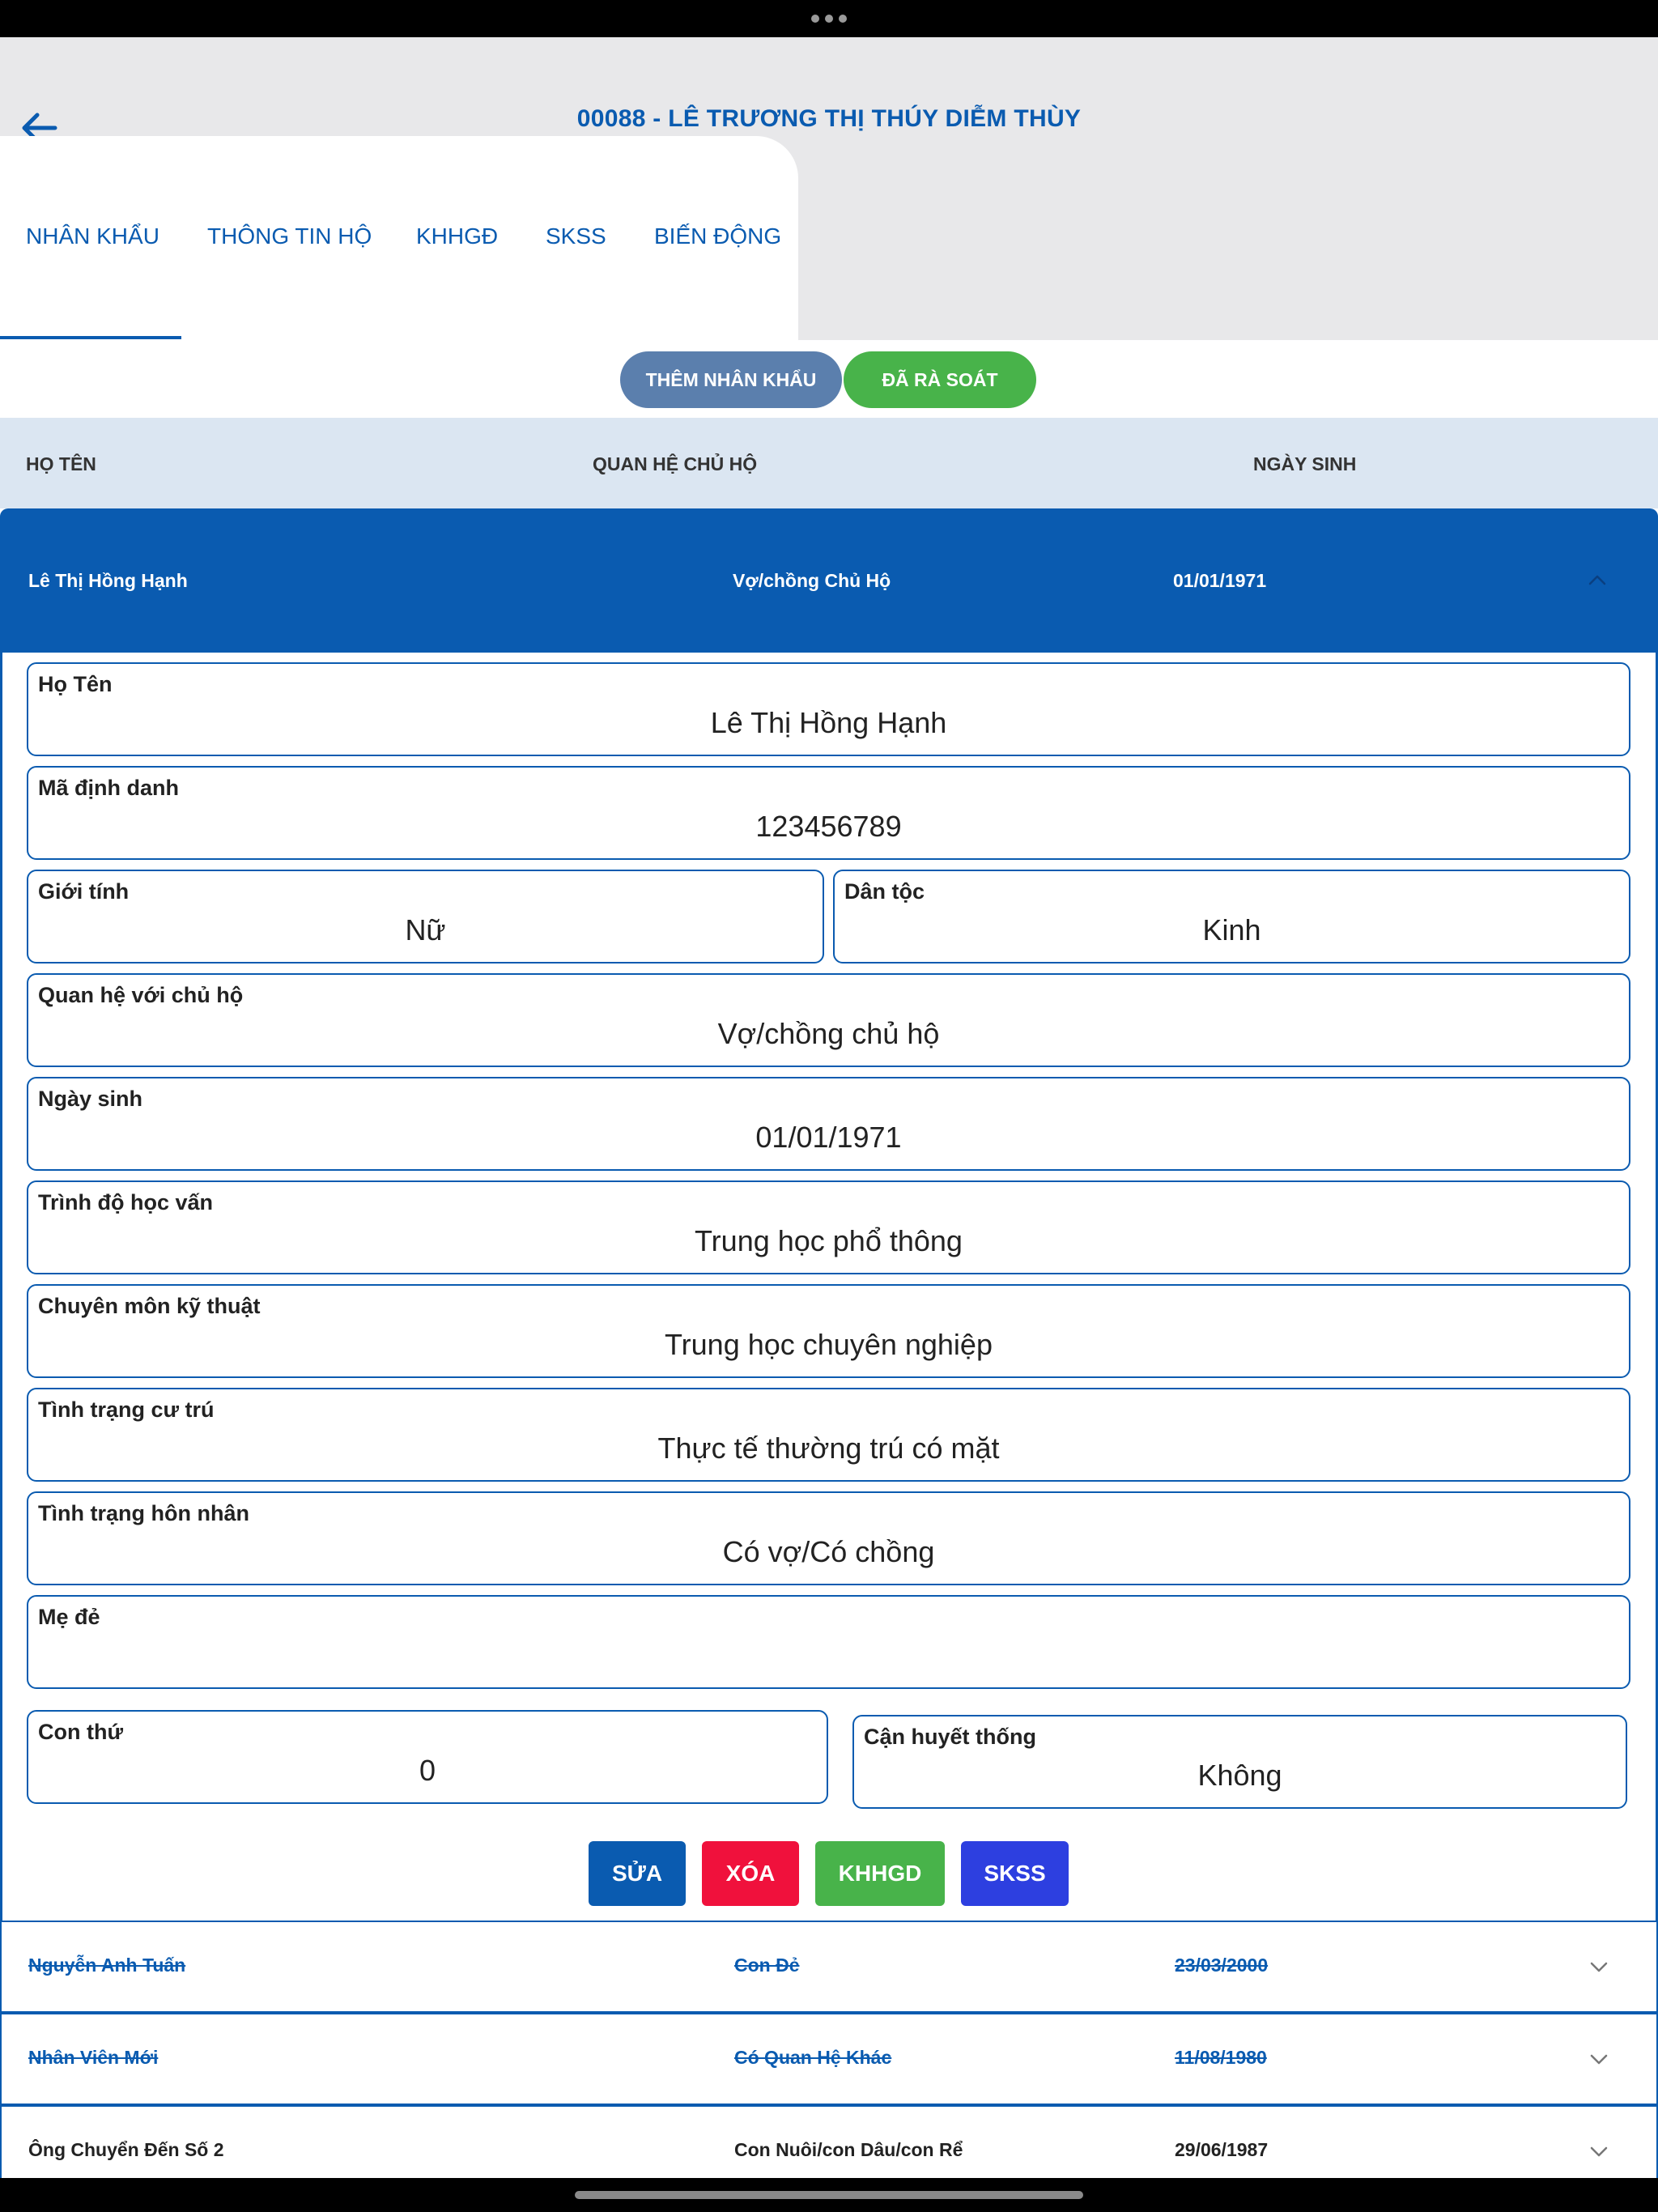  I want to click on row-relation: Con Nuôi/con Dâu/con Rể, so click(848, 2149).